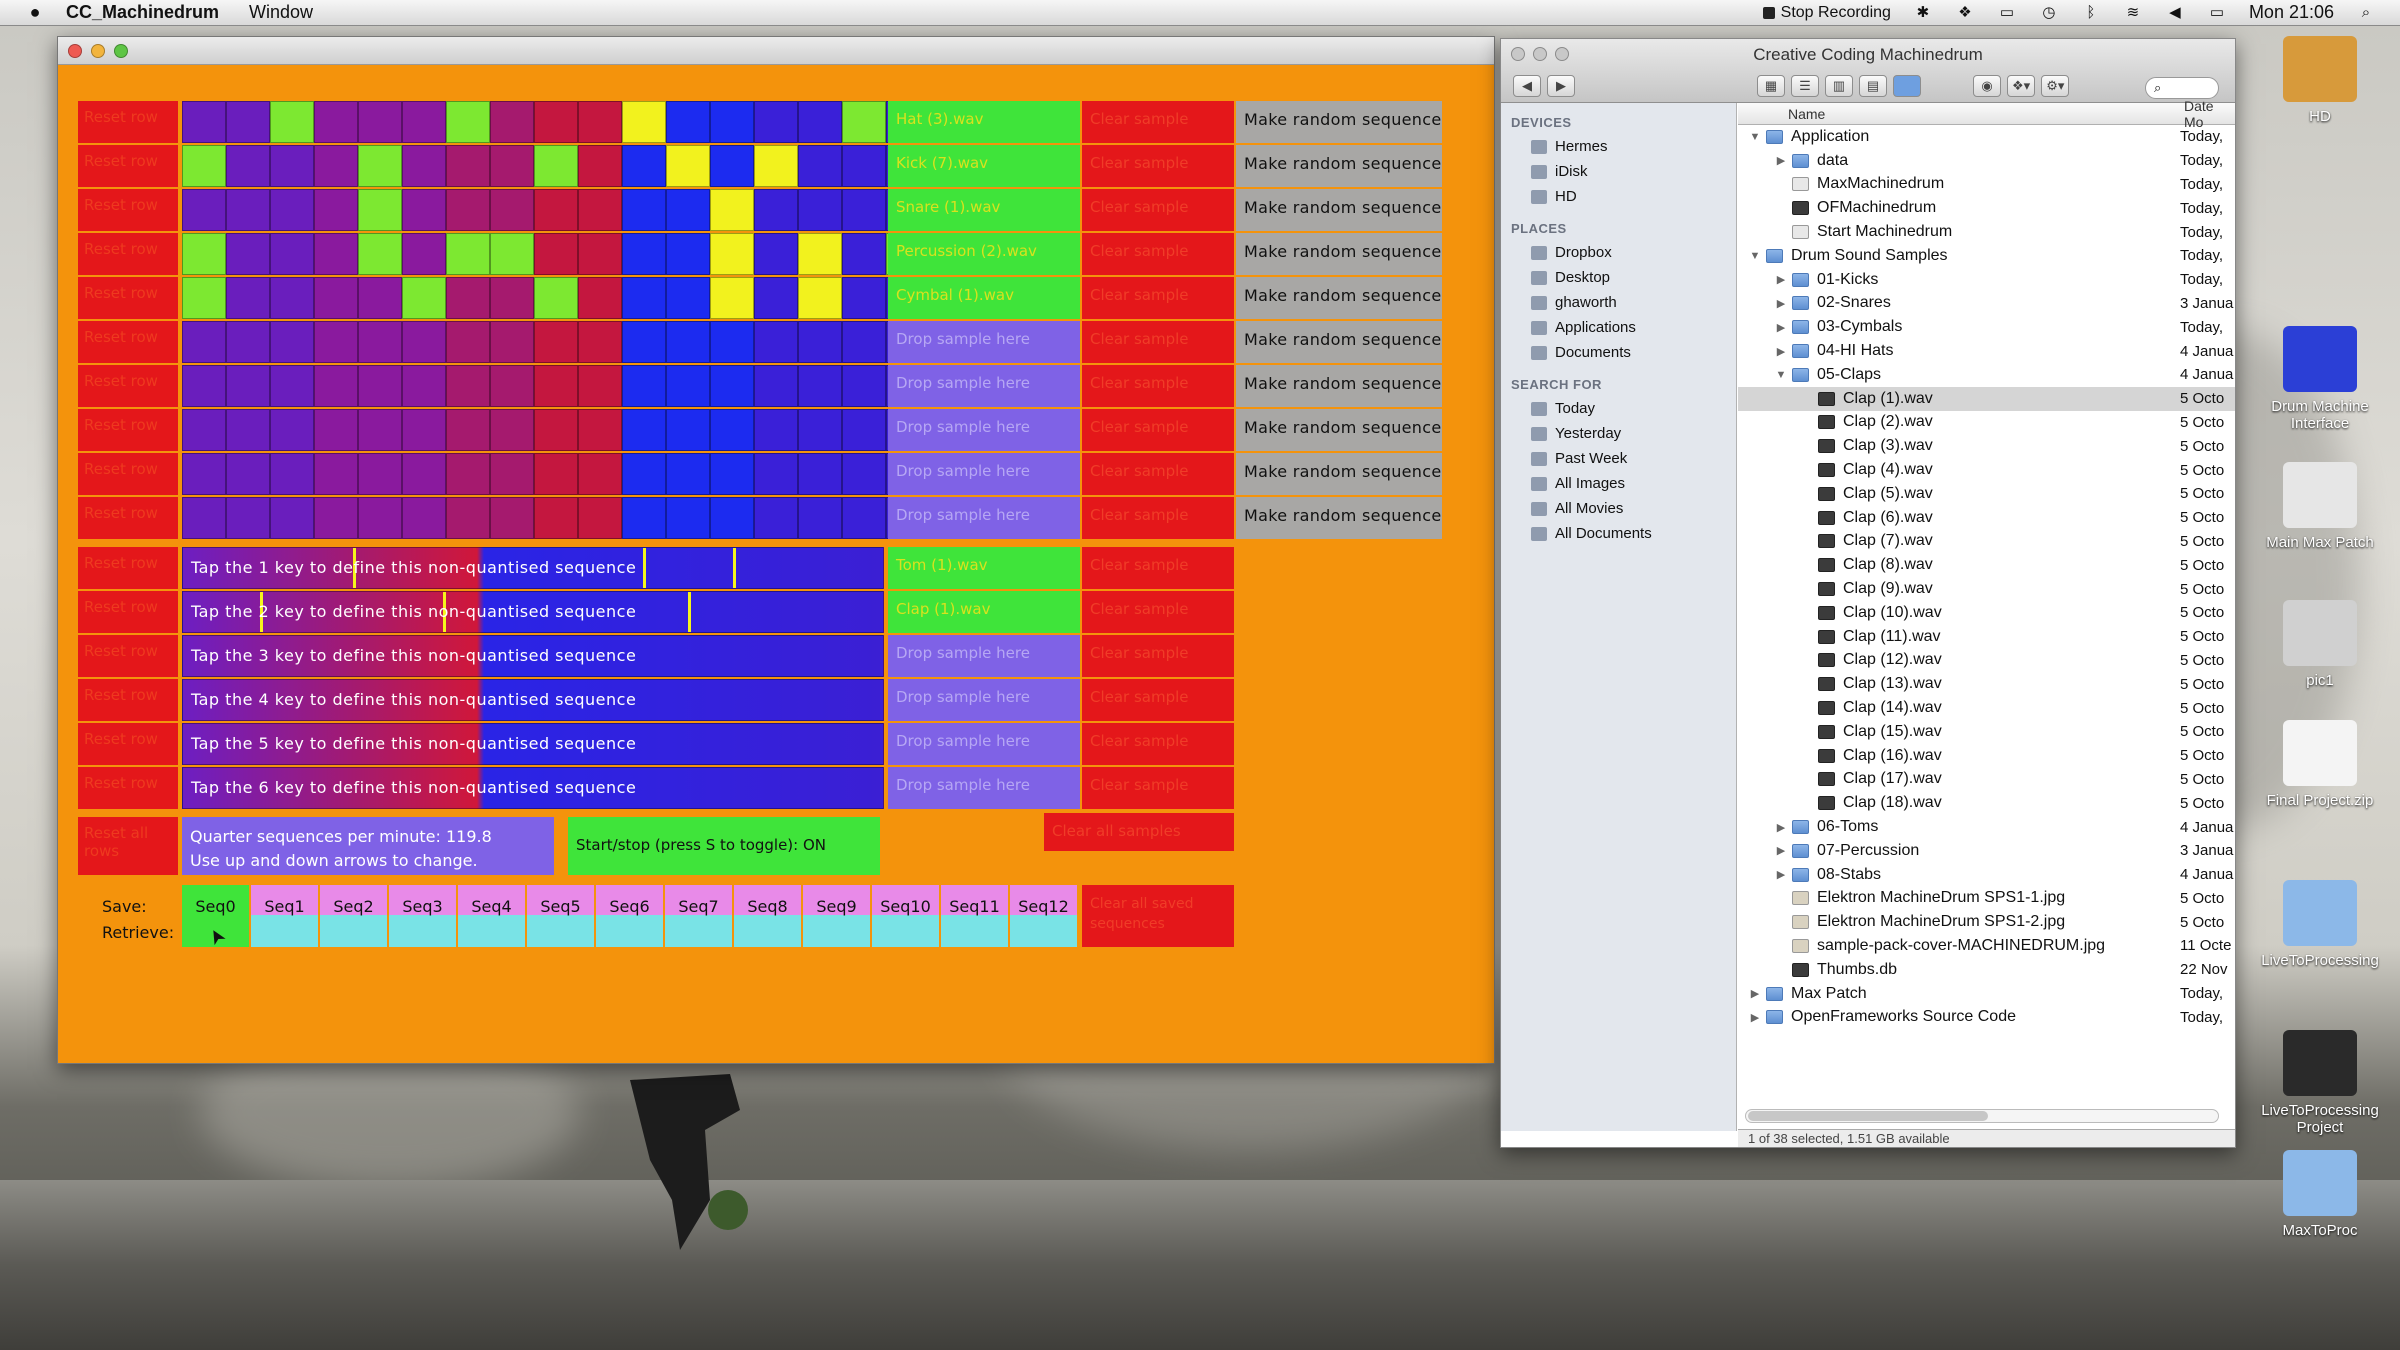 The height and width of the screenshot is (1350, 2400). I want to click on display-icon: ▭, so click(2007, 12).